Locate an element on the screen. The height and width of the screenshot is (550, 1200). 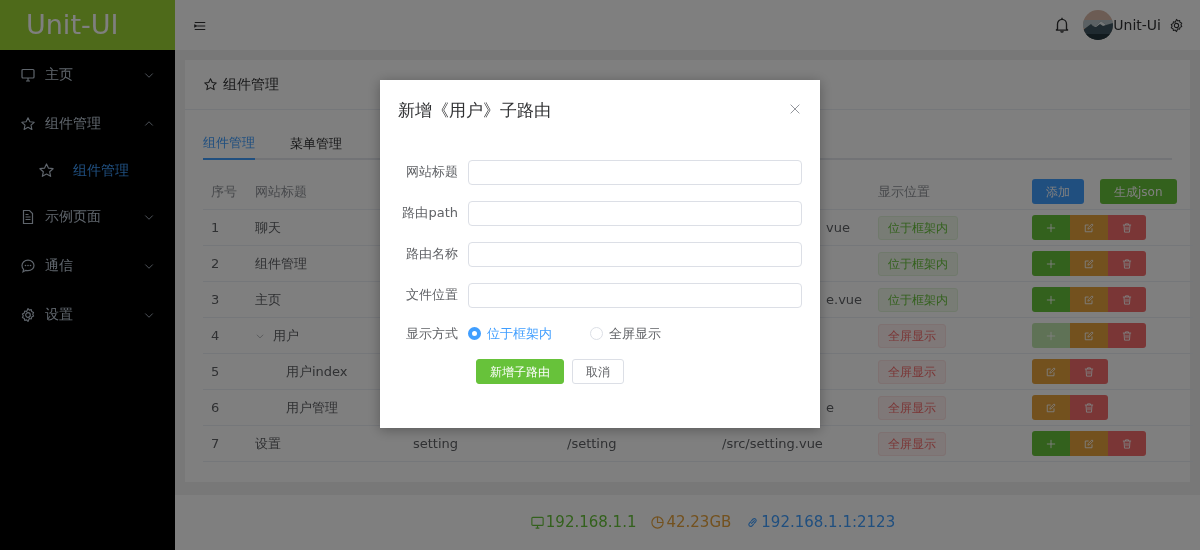
chat-bubble-icon is located at coordinates (28, 265).